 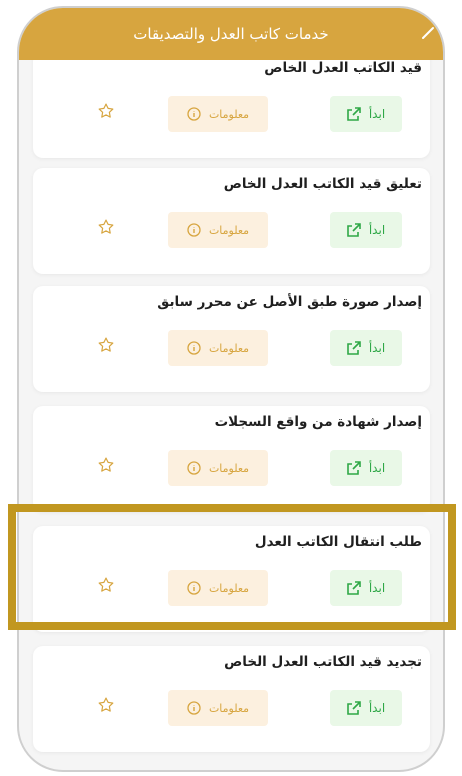 I want to click on service-title: قيد الكاتب العدل الخاص, so click(x=343, y=68).